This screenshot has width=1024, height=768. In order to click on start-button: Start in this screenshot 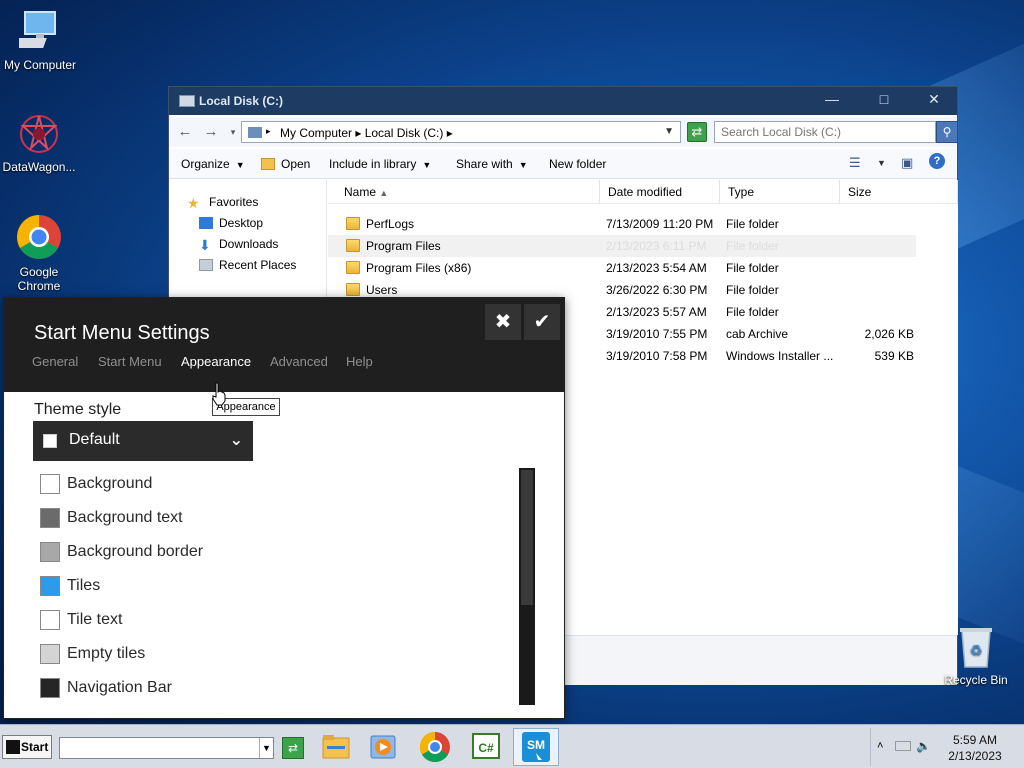, I will do `click(27, 747)`.